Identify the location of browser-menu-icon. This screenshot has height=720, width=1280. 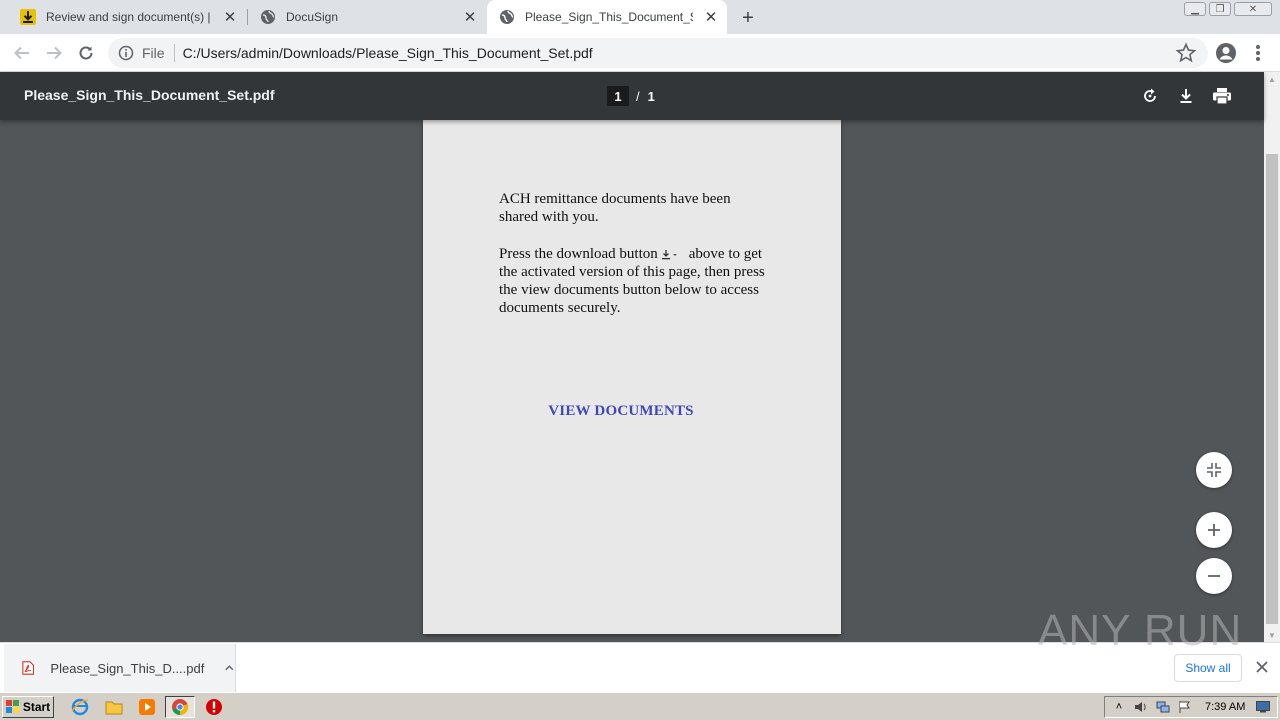
(1258, 53).